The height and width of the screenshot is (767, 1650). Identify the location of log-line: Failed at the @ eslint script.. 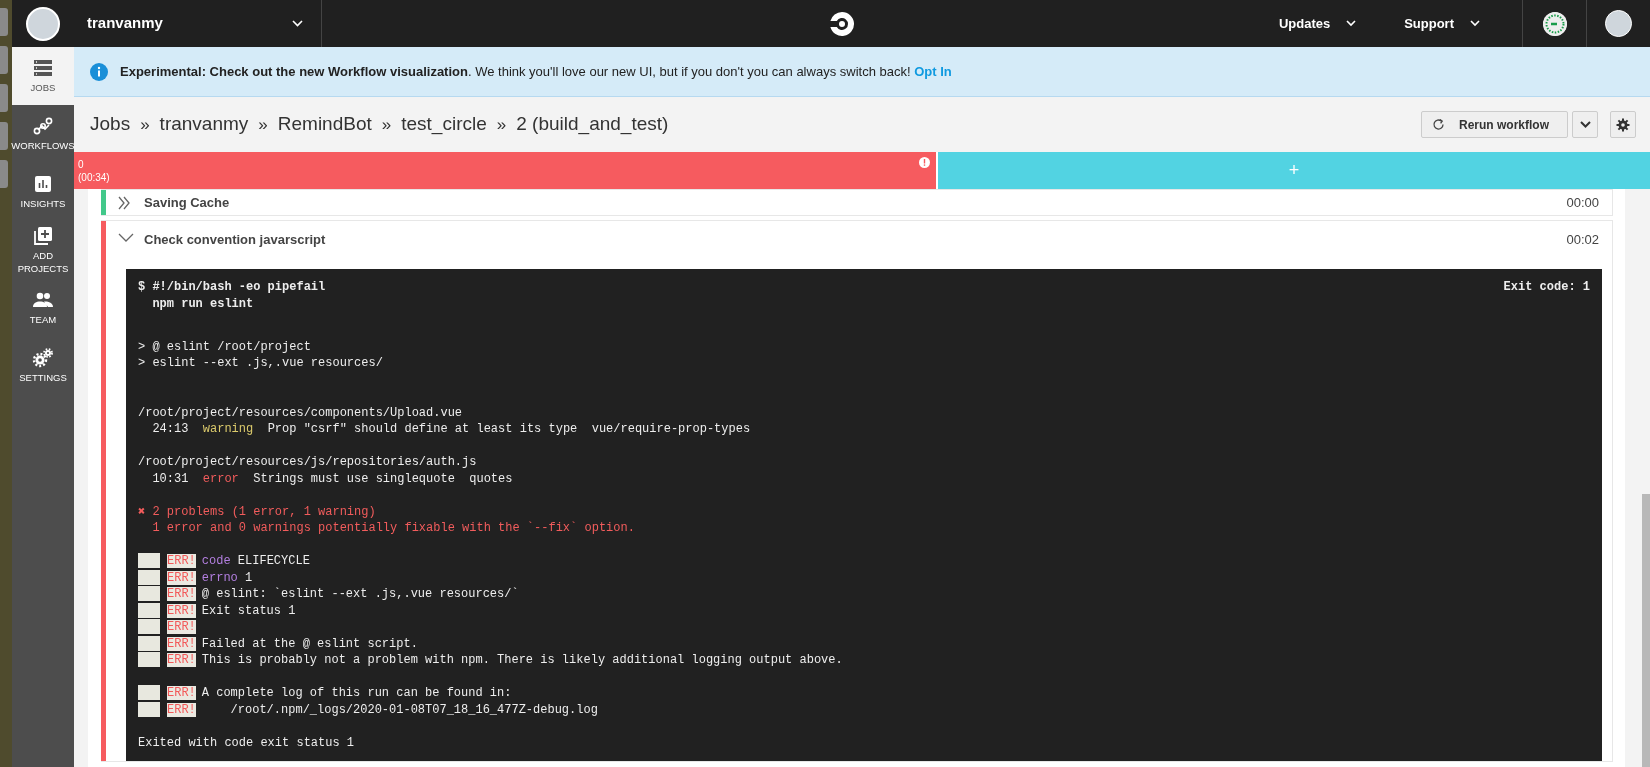
(309, 643).